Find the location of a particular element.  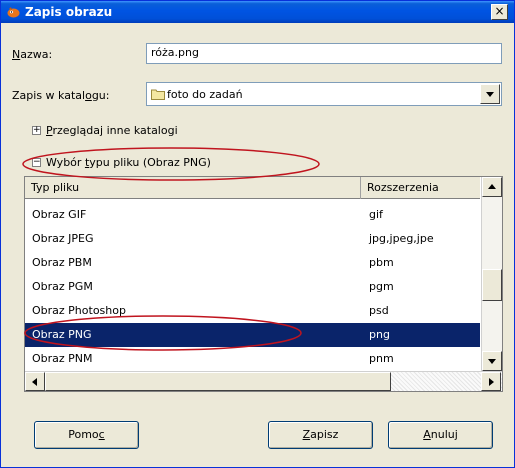

filetype-name: Obraz GIF is located at coordinates (59, 214).